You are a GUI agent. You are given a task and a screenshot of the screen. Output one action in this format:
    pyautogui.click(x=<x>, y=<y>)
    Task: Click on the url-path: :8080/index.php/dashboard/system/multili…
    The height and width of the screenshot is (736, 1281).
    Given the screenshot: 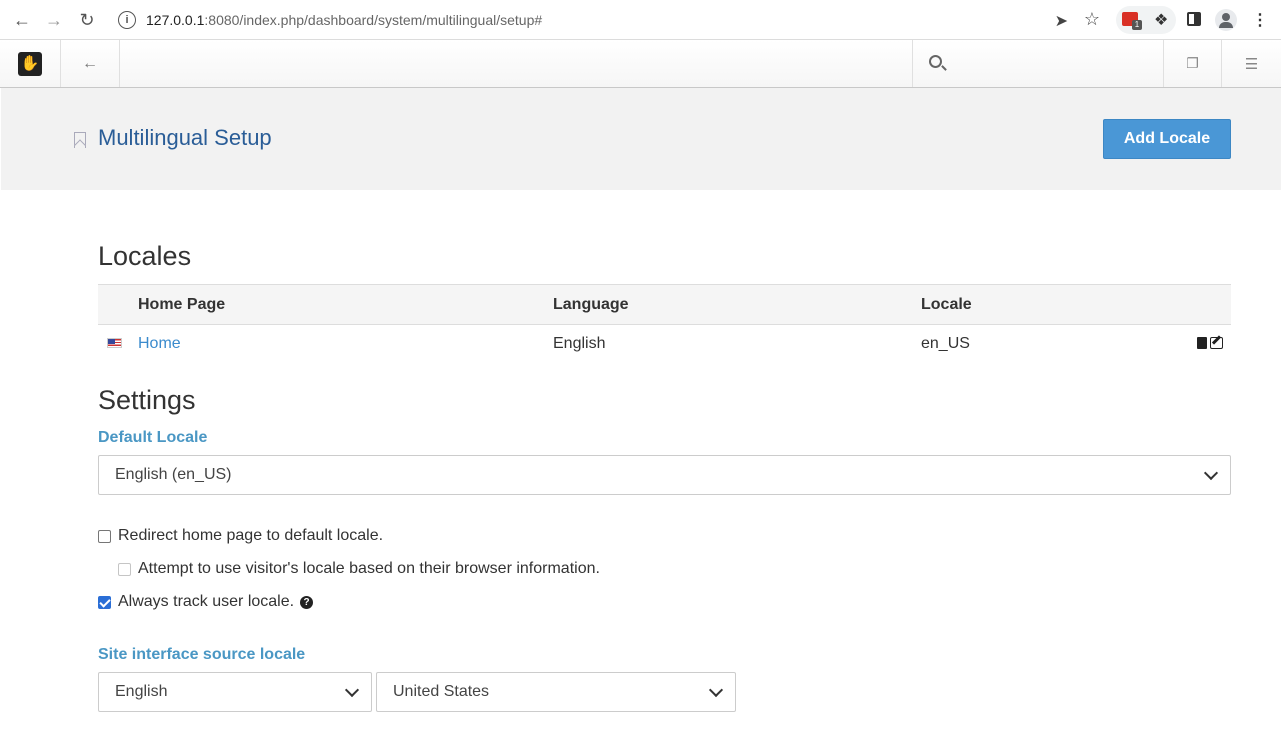 What is the action you would take?
    pyautogui.click(x=373, y=20)
    